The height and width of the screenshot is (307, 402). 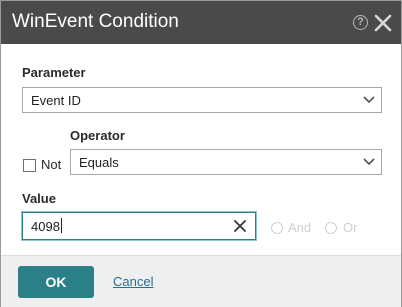 I want to click on ok-button: OK, so click(x=56, y=282).